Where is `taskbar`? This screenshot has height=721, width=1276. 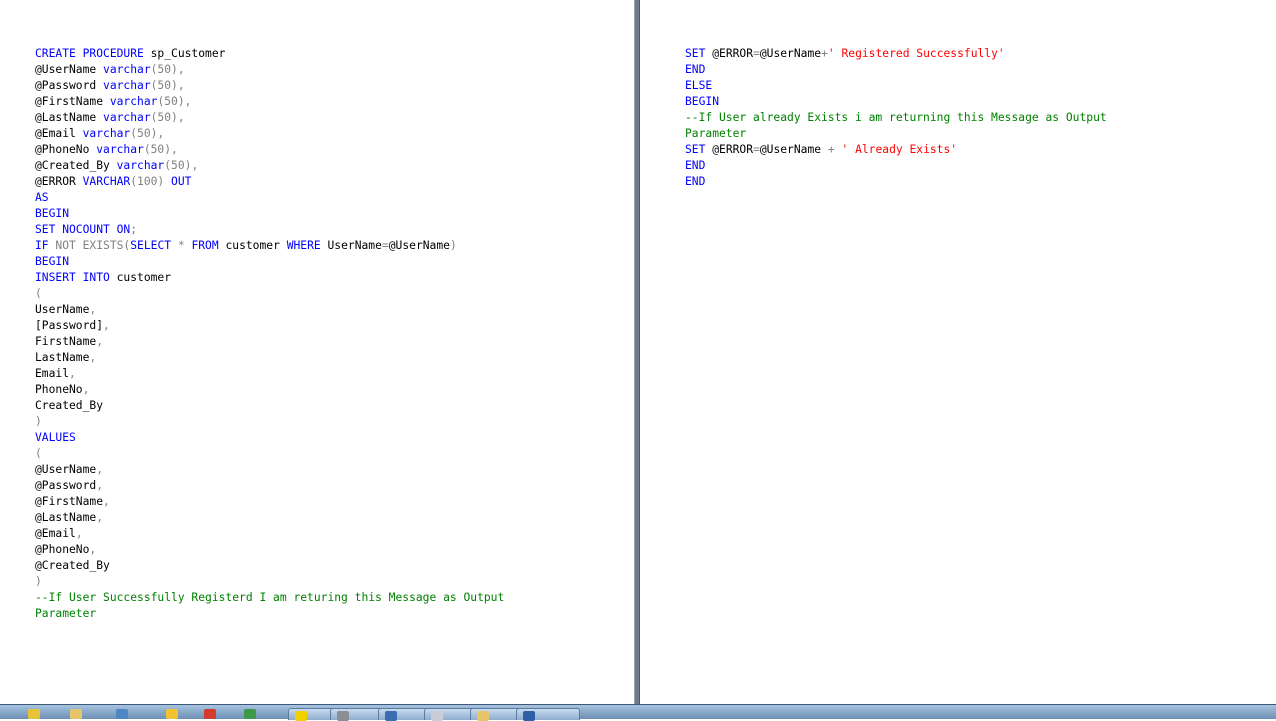
taskbar is located at coordinates (638, 712).